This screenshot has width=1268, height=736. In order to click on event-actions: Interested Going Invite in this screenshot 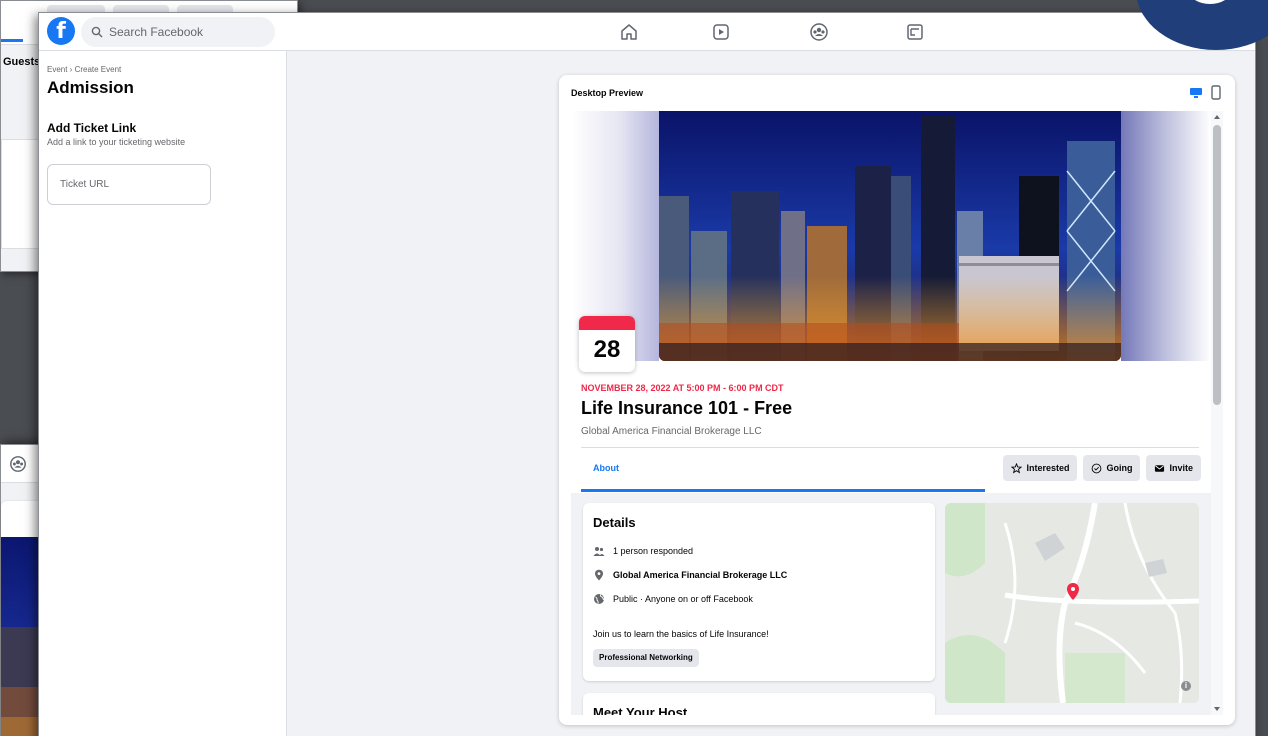, I will do `click(1102, 468)`.